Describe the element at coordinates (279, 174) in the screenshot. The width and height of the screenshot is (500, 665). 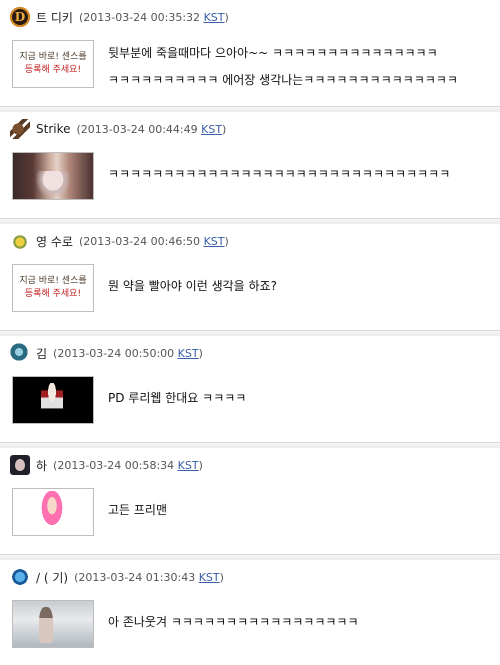
I see `comment-line: ㅋㅋㅋㅋㅋㅋㅋㅋㅋㅋㅋㅋㅋㅋㅋㅋㅋㅋㅋㅋㅋㅋㅋㅋㅋㅋㅋㅋㅋㅋㅋ` at that location.